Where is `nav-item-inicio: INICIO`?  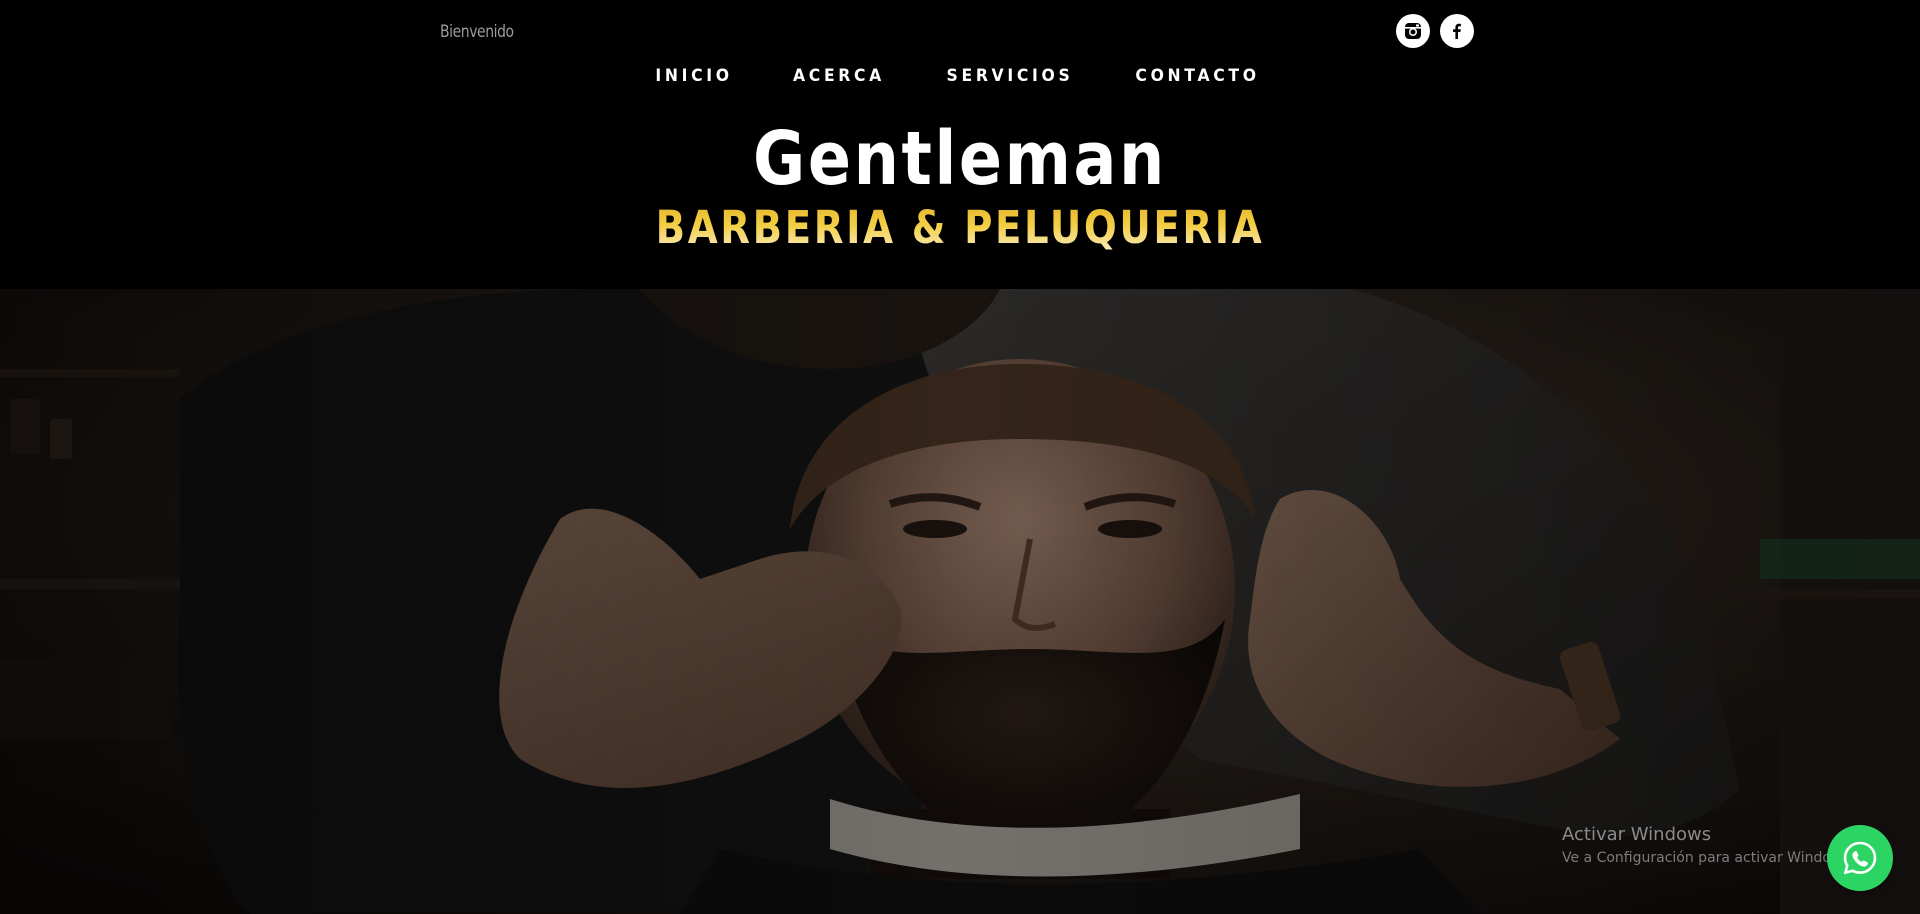
nav-item-inicio: INICIO is located at coordinates (694, 76).